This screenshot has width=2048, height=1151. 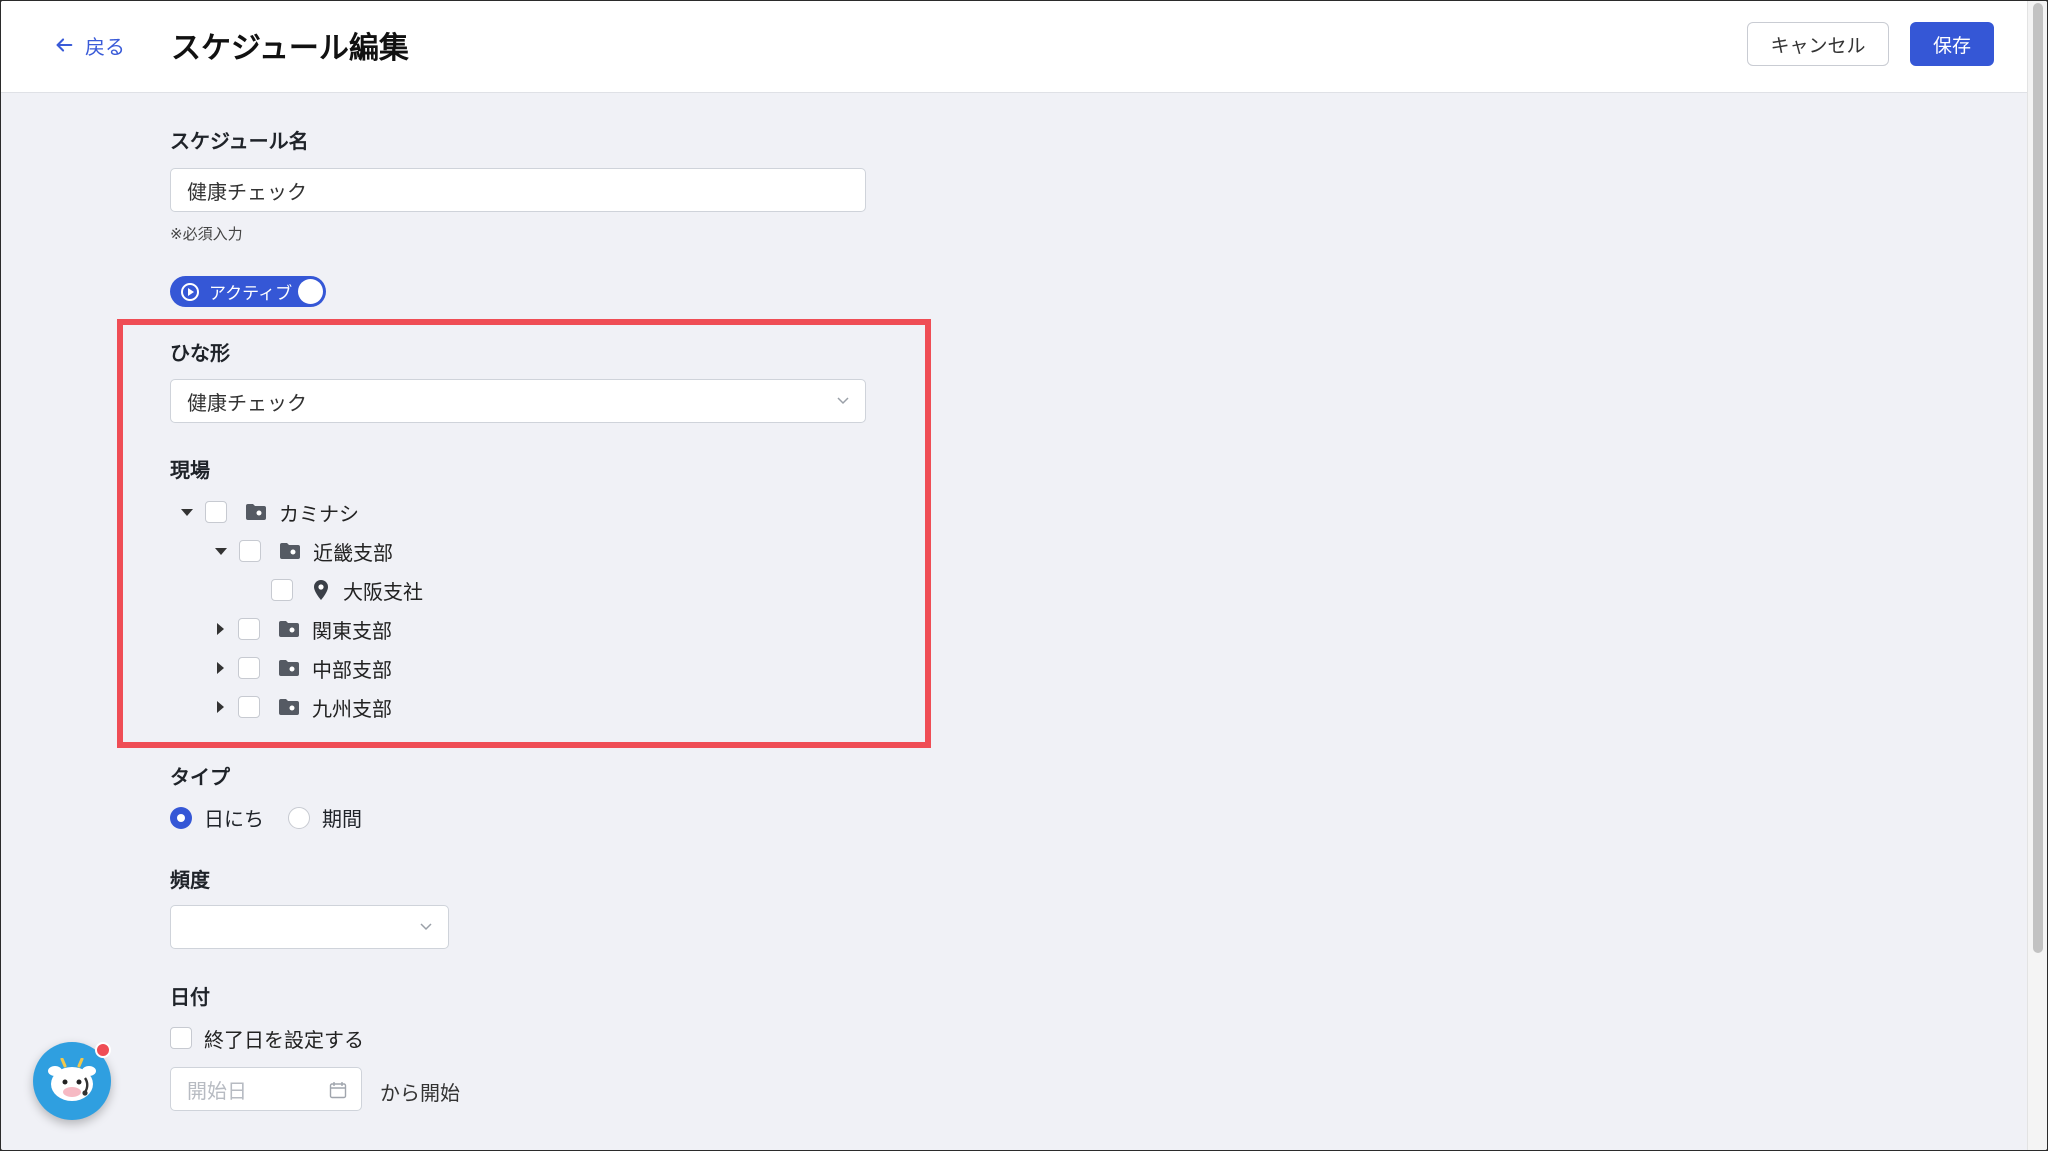 What do you see at coordinates (206, 234) in the screenshot?
I see `required-hint: ※必須入力` at bounding box center [206, 234].